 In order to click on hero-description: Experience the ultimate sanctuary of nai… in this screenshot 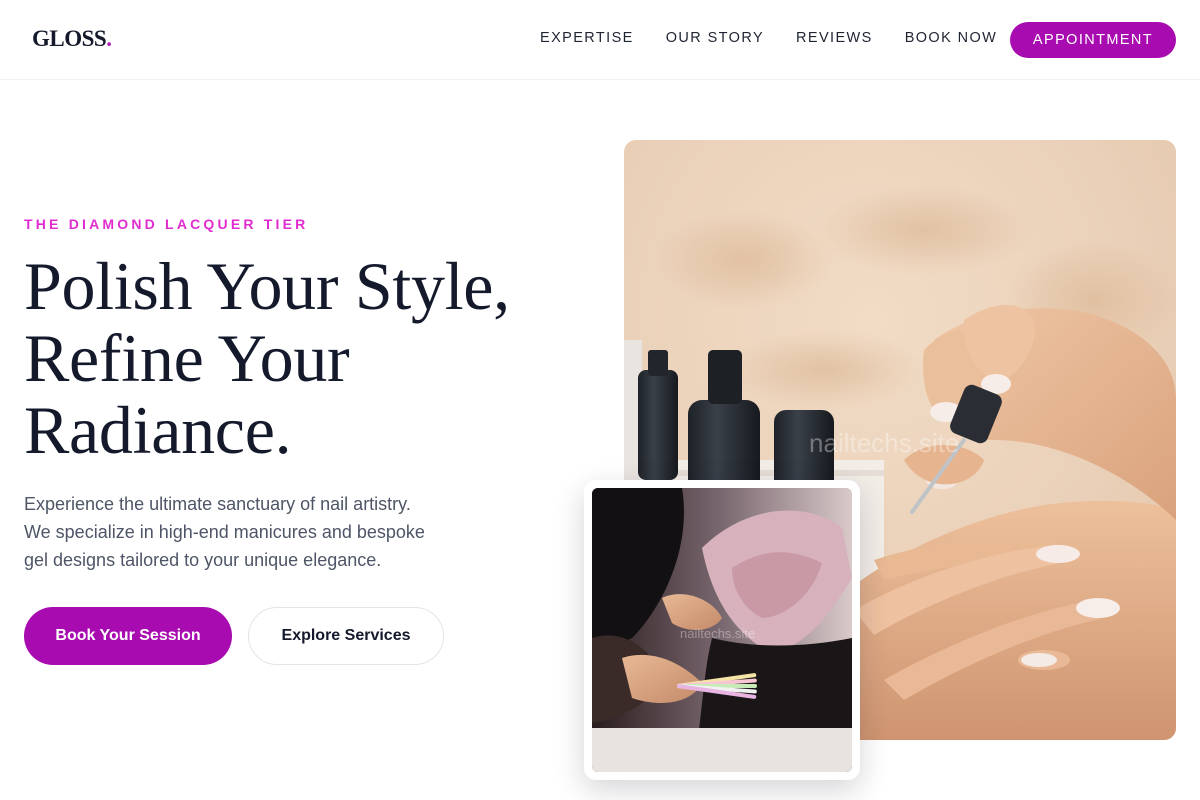, I will do `click(249, 532)`.